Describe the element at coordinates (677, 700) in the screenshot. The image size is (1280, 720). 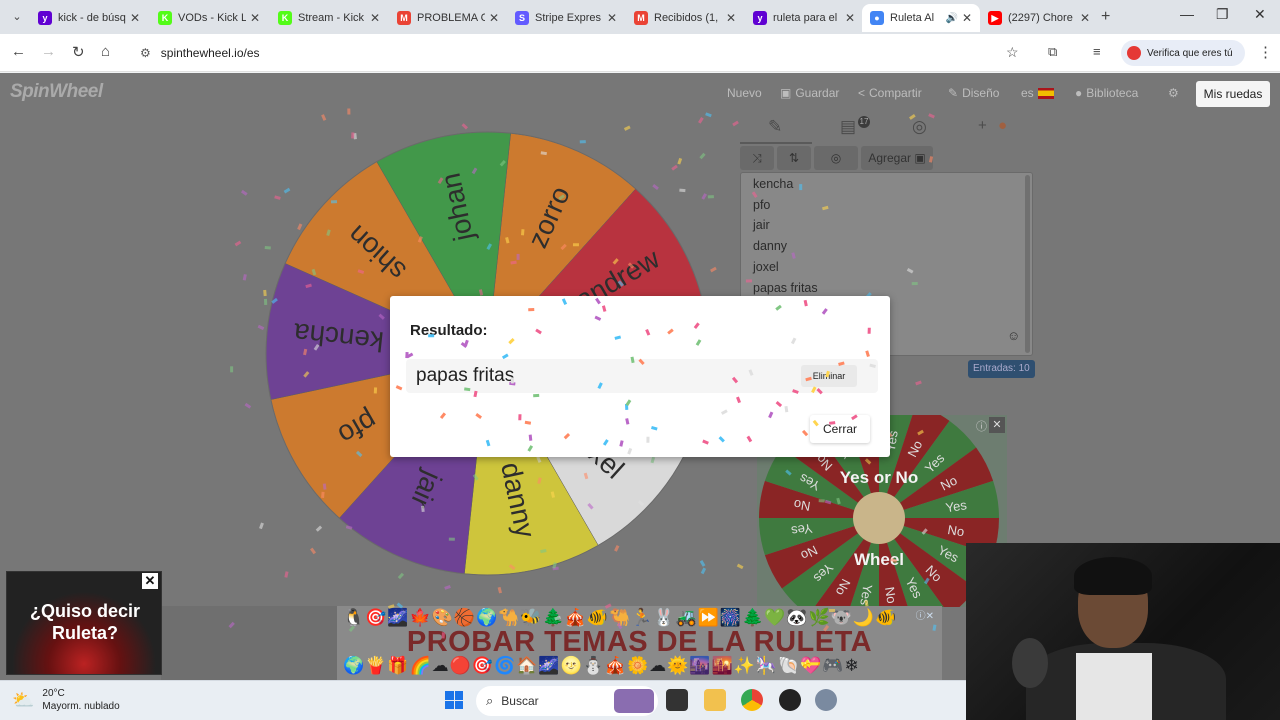
I see `task-view-icon` at that location.